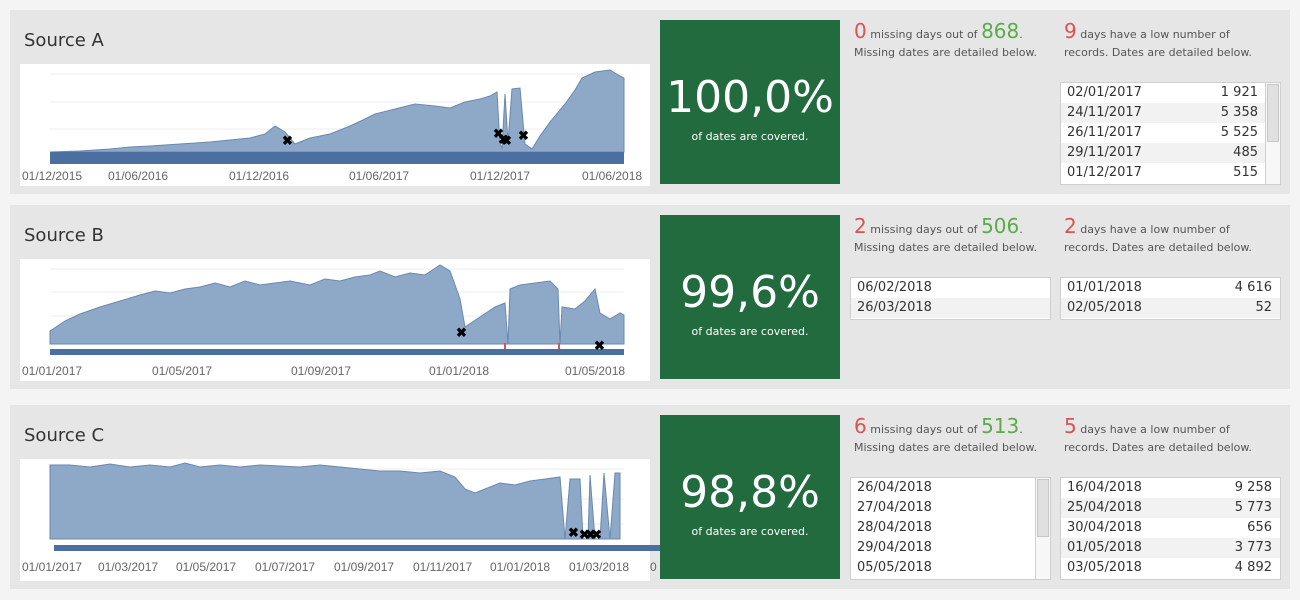 The width and height of the screenshot is (1300, 600). Describe the element at coordinates (1253, 547) in the screenshot. I see `row-count: 3 773` at that location.